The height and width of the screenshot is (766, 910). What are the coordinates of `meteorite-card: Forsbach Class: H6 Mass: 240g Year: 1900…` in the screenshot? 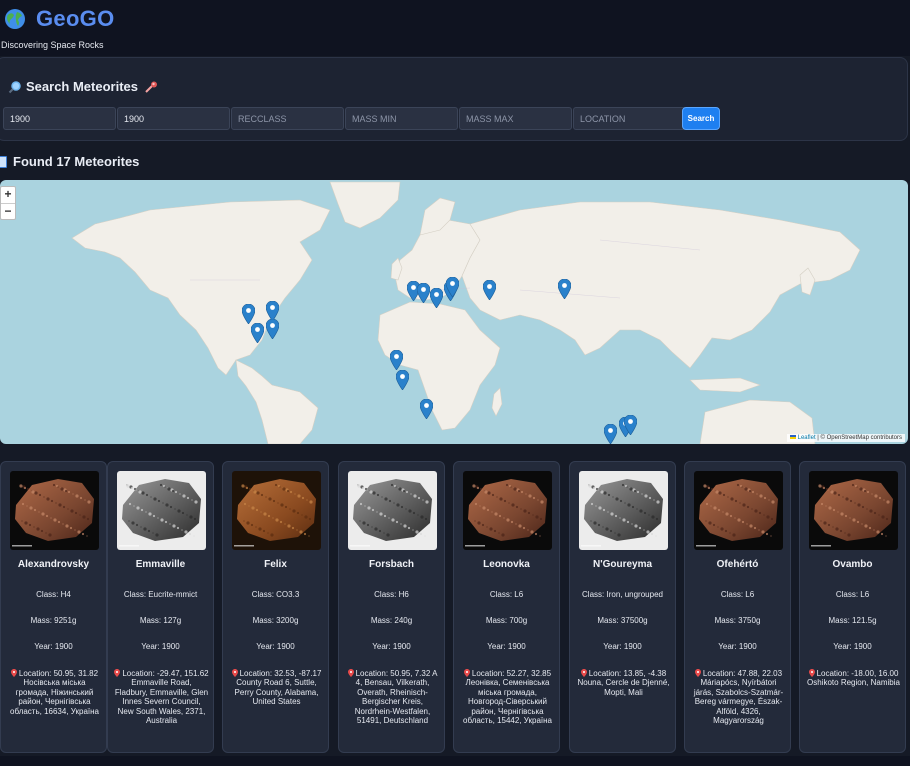 It's located at (391, 607).